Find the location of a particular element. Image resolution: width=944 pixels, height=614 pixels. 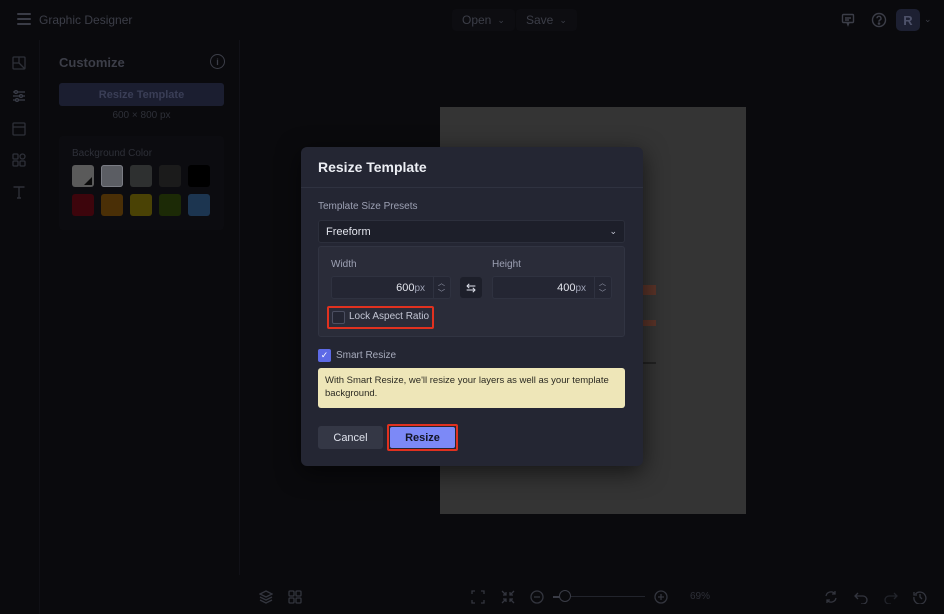

info-icon: i is located at coordinates (217, 61).